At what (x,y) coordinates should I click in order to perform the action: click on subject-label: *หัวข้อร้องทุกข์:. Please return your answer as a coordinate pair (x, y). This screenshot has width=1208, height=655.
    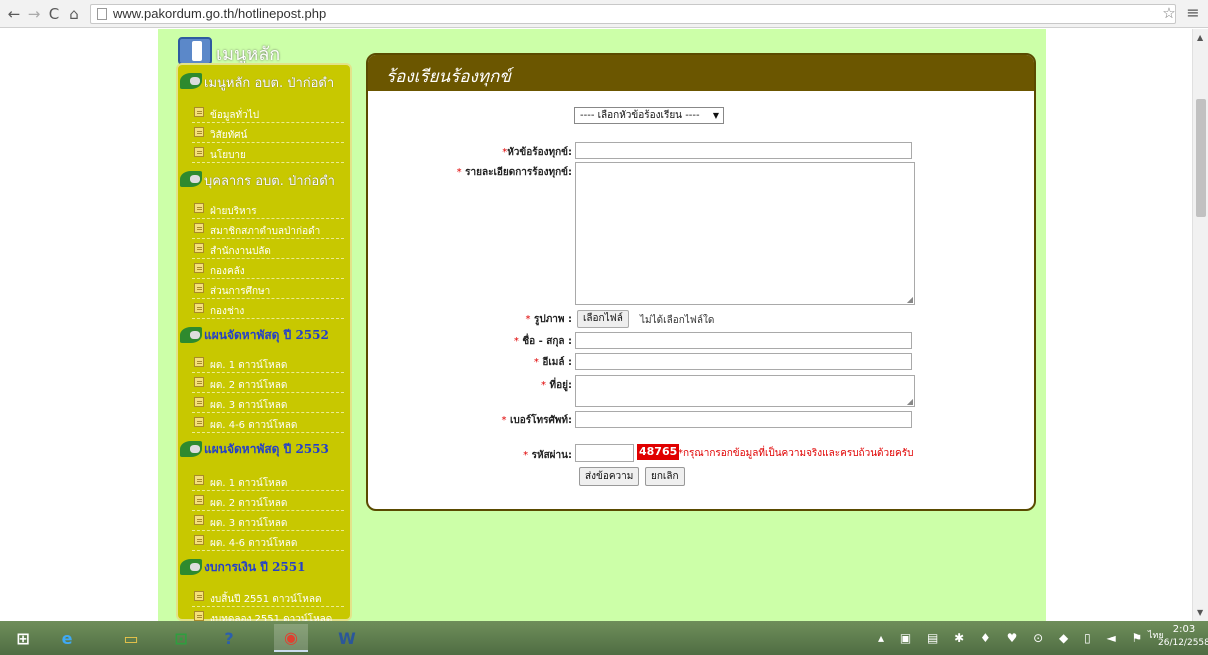
    Looking at the image, I should click on (537, 152).